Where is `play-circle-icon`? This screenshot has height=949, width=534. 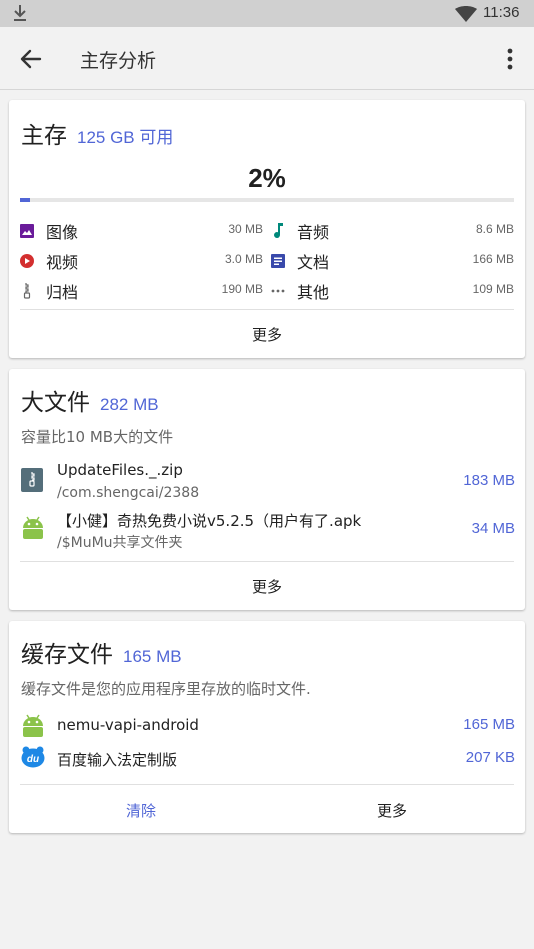
play-circle-icon is located at coordinates (27, 260).